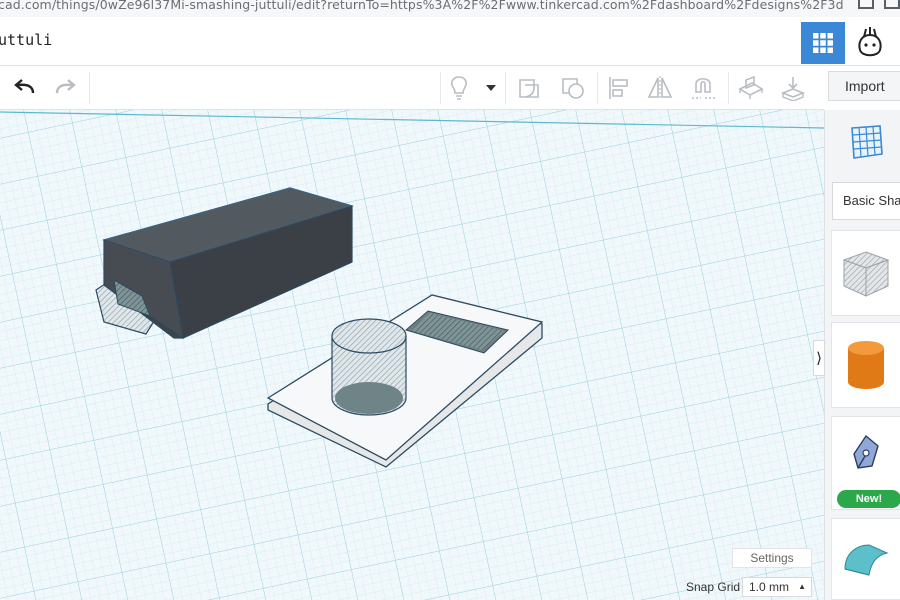 This screenshot has height=600, width=900. I want to click on screen-cast-icon, so click(866, 4).